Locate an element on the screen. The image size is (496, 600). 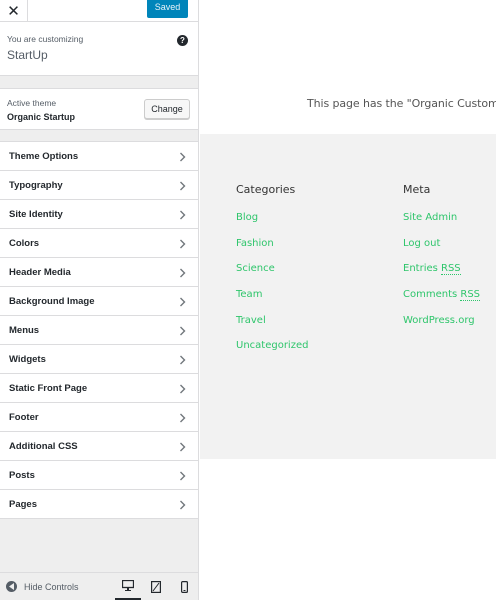
section-additional-css: Additional CSS is located at coordinates (99, 446).